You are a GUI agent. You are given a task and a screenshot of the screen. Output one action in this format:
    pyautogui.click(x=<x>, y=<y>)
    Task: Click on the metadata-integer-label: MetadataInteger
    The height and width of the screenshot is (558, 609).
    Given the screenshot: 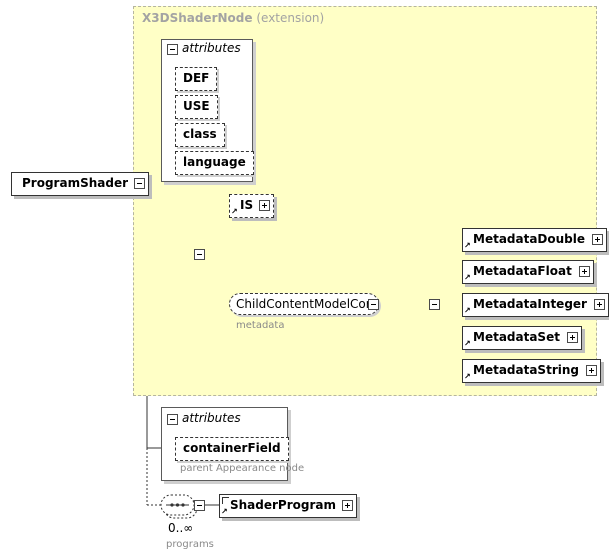 What is the action you would take?
    pyautogui.click(x=530, y=304)
    